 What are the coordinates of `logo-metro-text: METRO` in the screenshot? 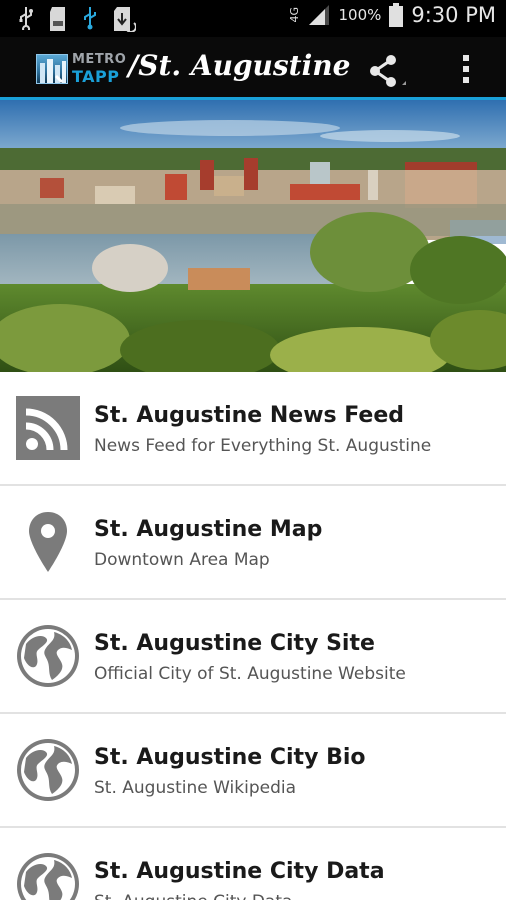 It's located at (99, 59).